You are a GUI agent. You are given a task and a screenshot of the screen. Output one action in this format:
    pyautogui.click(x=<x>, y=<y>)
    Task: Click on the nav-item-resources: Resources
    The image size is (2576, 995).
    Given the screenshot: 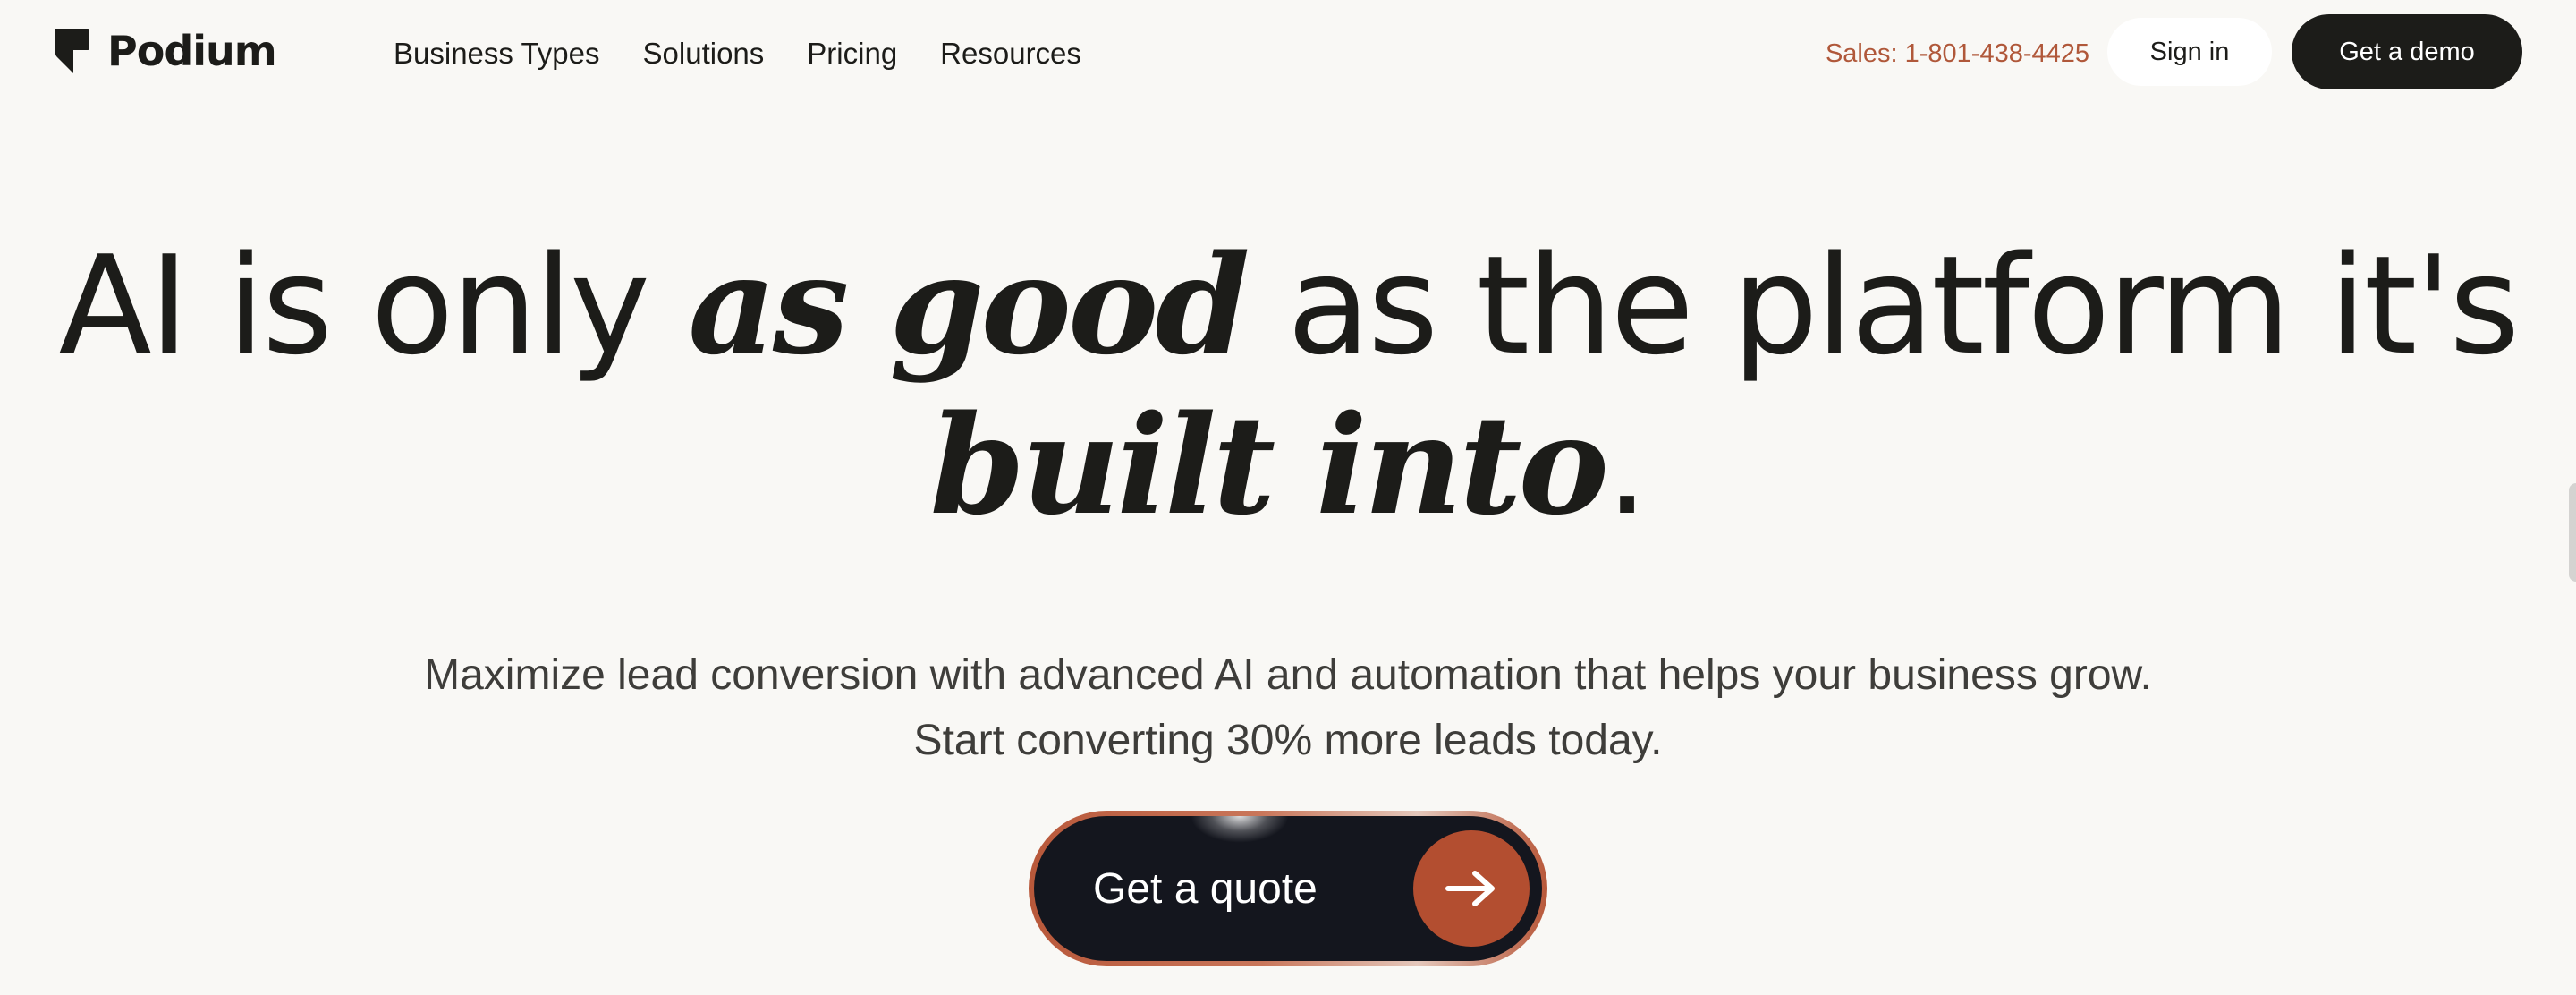 What is the action you would take?
    pyautogui.click(x=1010, y=53)
    